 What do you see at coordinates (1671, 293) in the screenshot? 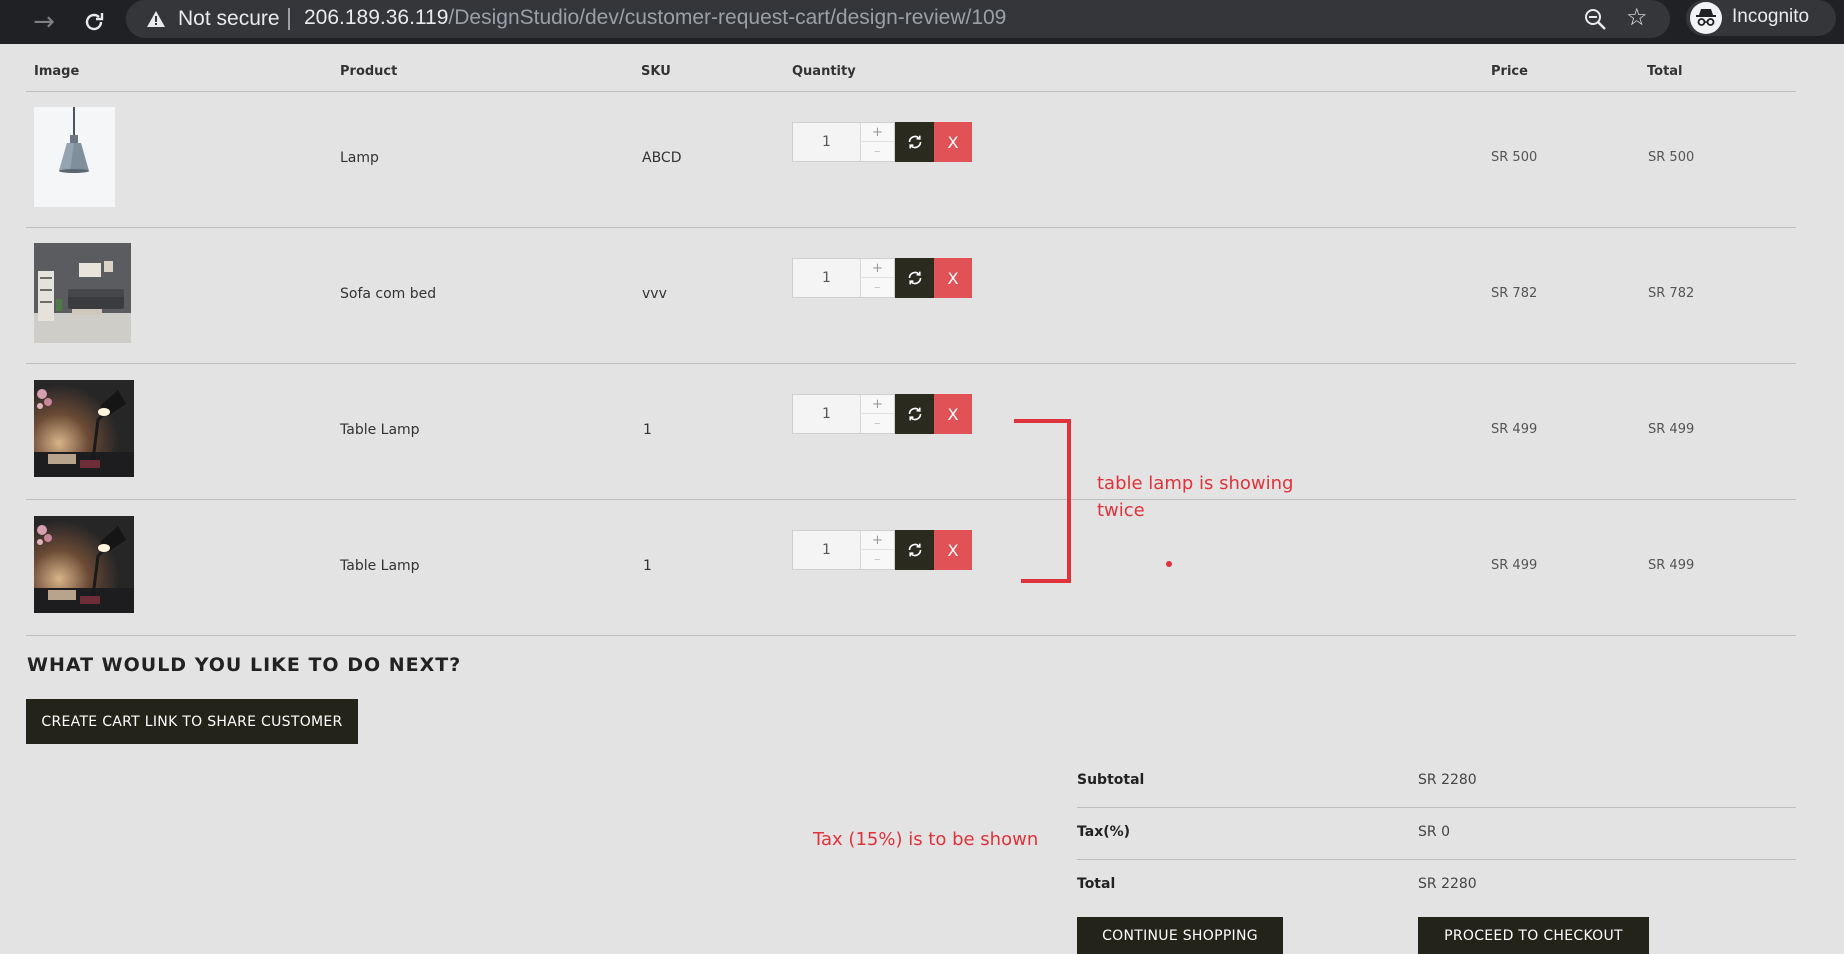
I see `line-total: SR 782` at bounding box center [1671, 293].